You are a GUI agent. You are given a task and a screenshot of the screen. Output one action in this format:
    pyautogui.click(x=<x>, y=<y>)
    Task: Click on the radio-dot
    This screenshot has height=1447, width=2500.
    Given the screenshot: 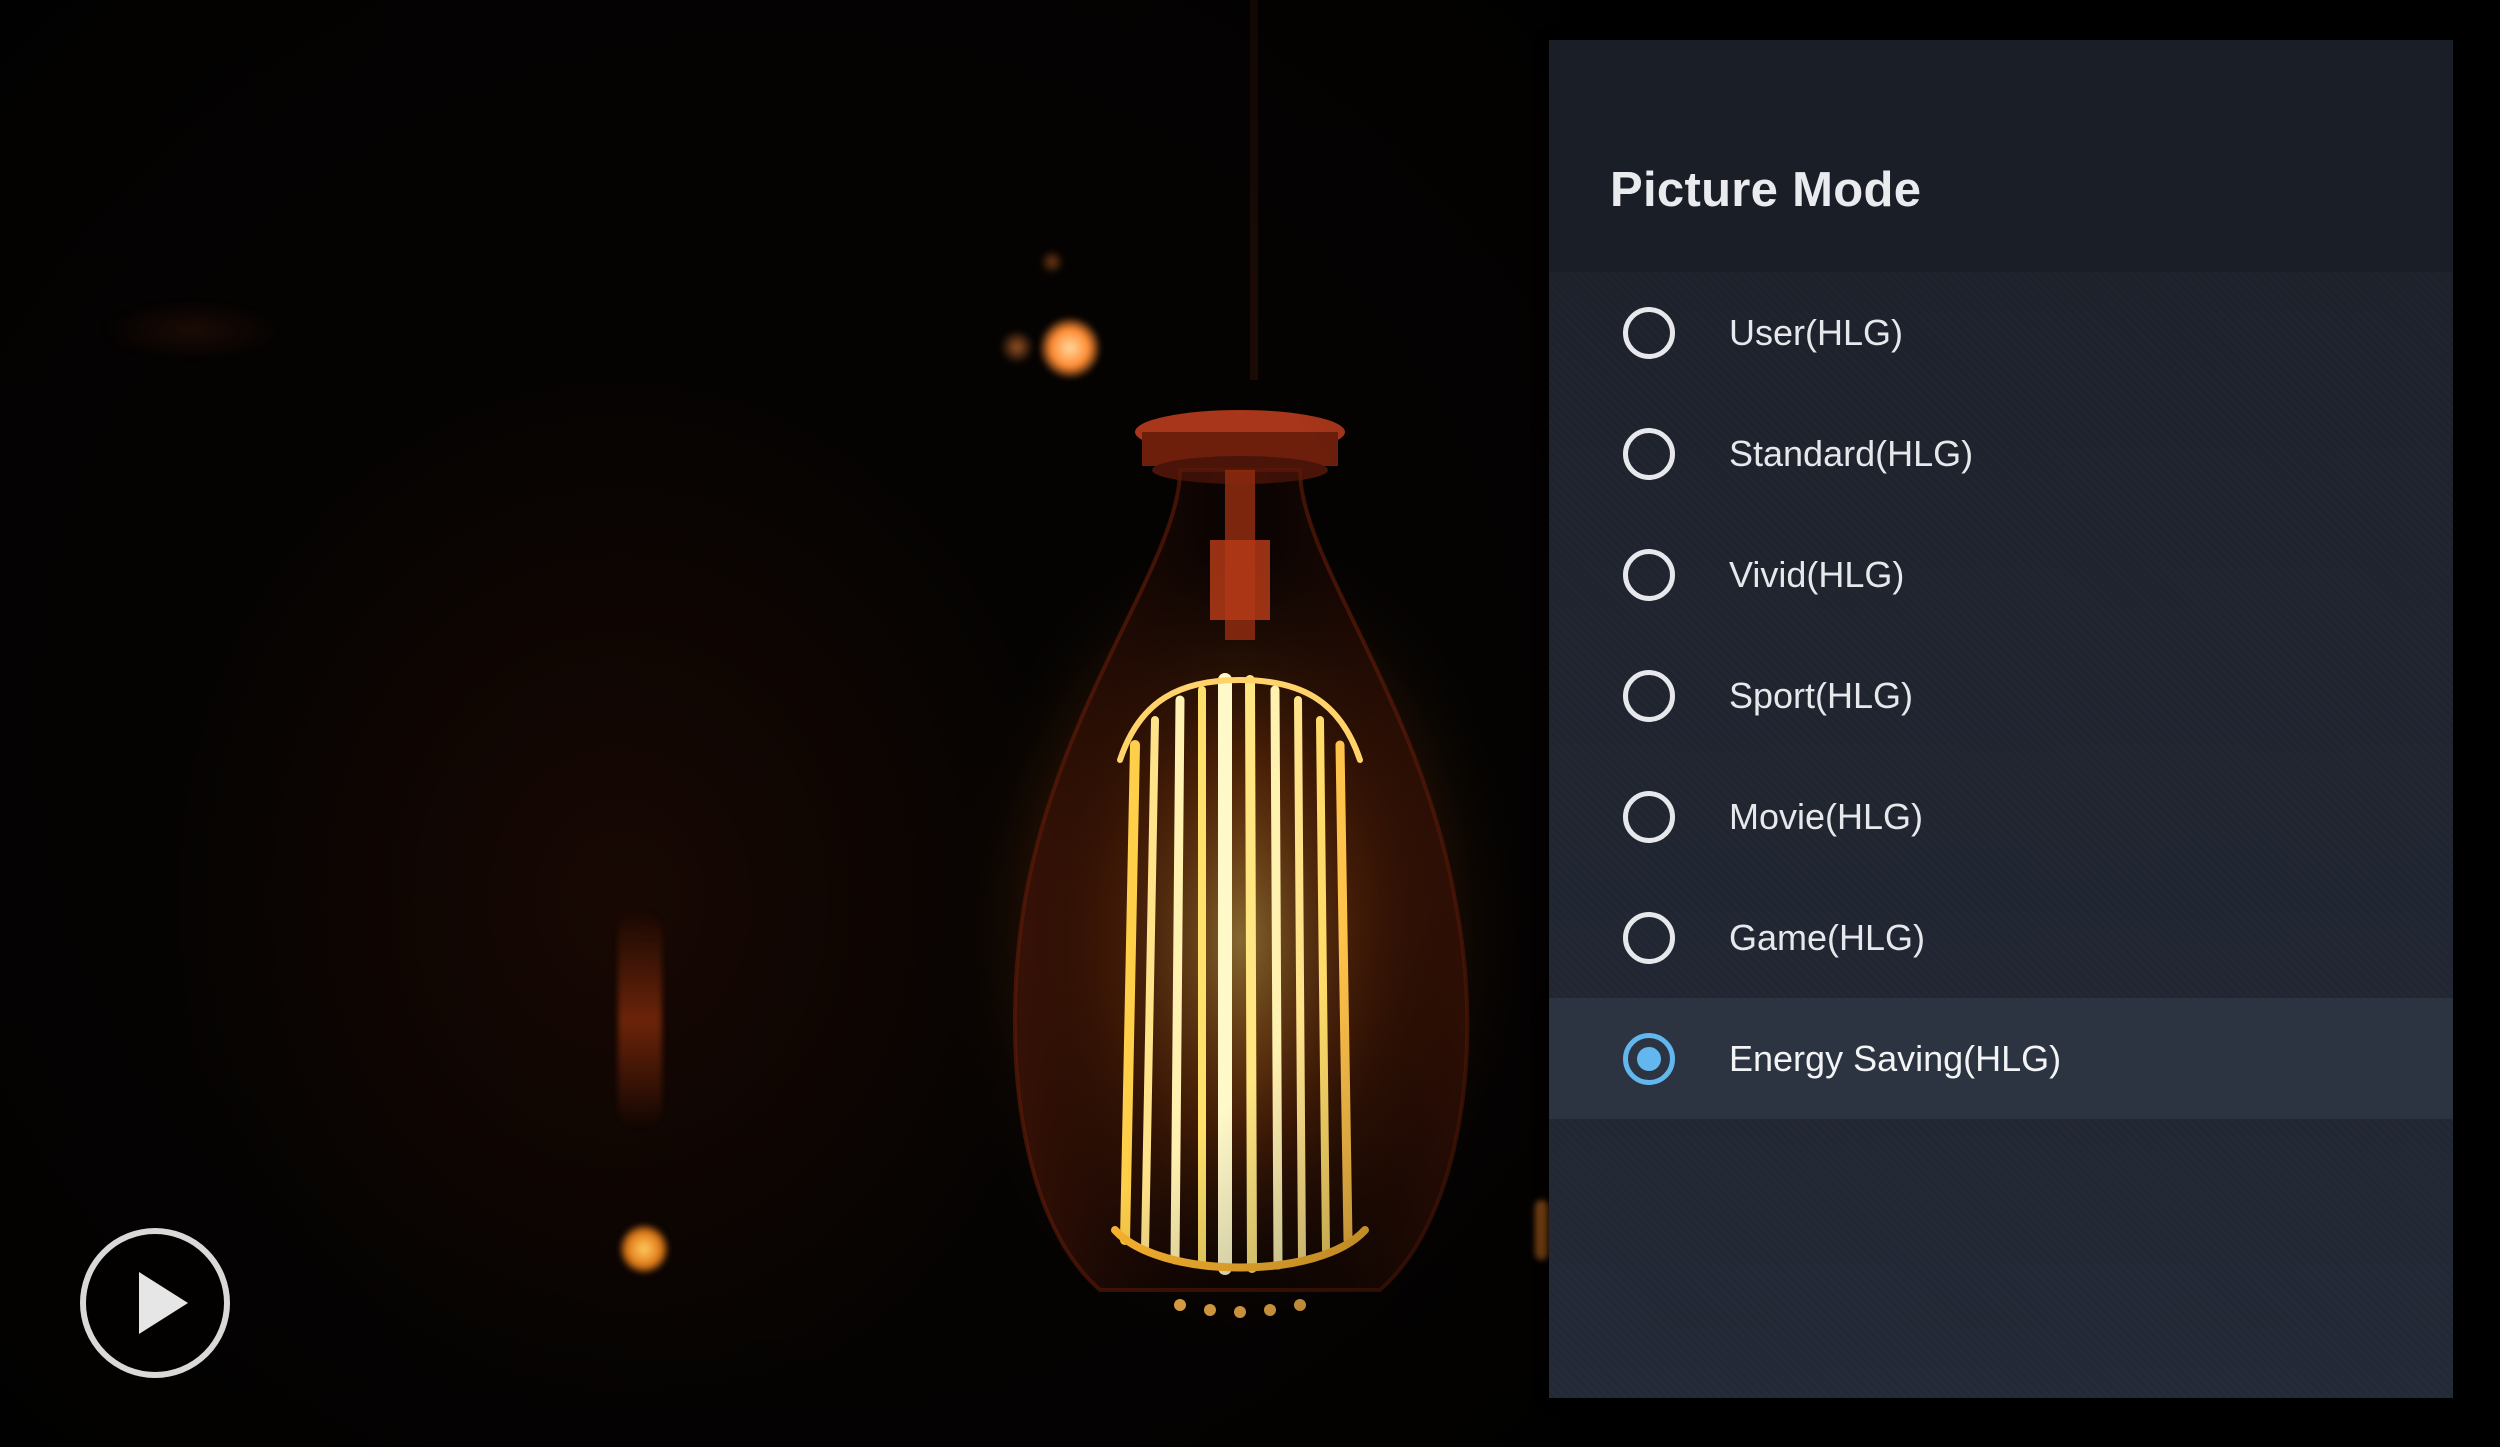 What is the action you would take?
    pyautogui.click(x=1649, y=1059)
    